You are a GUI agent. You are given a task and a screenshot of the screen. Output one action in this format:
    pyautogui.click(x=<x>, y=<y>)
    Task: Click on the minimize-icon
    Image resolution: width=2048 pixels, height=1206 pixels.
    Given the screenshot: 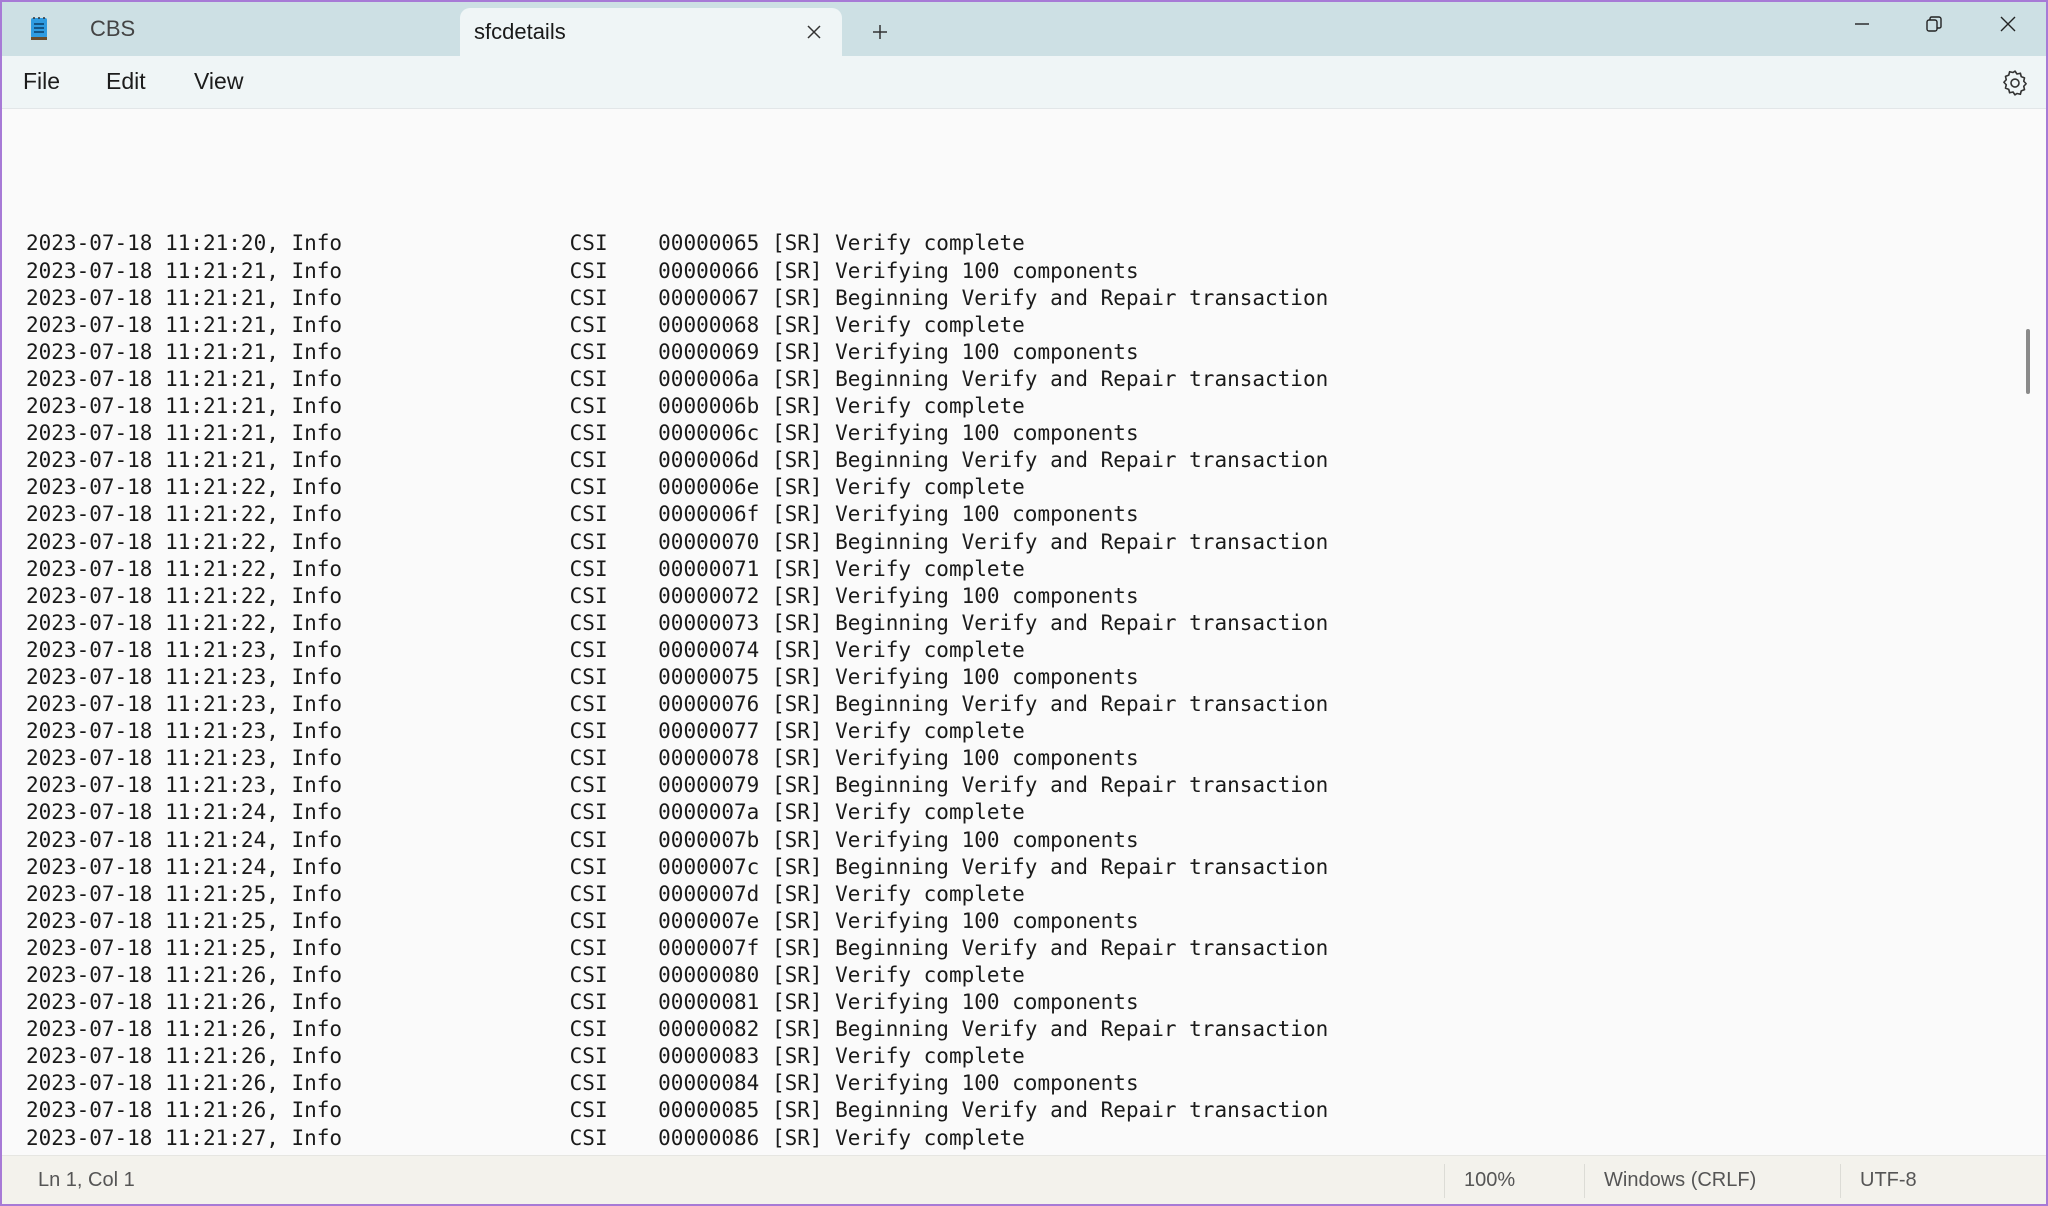 What is the action you would take?
    pyautogui.click(x=1862, y=24)
    